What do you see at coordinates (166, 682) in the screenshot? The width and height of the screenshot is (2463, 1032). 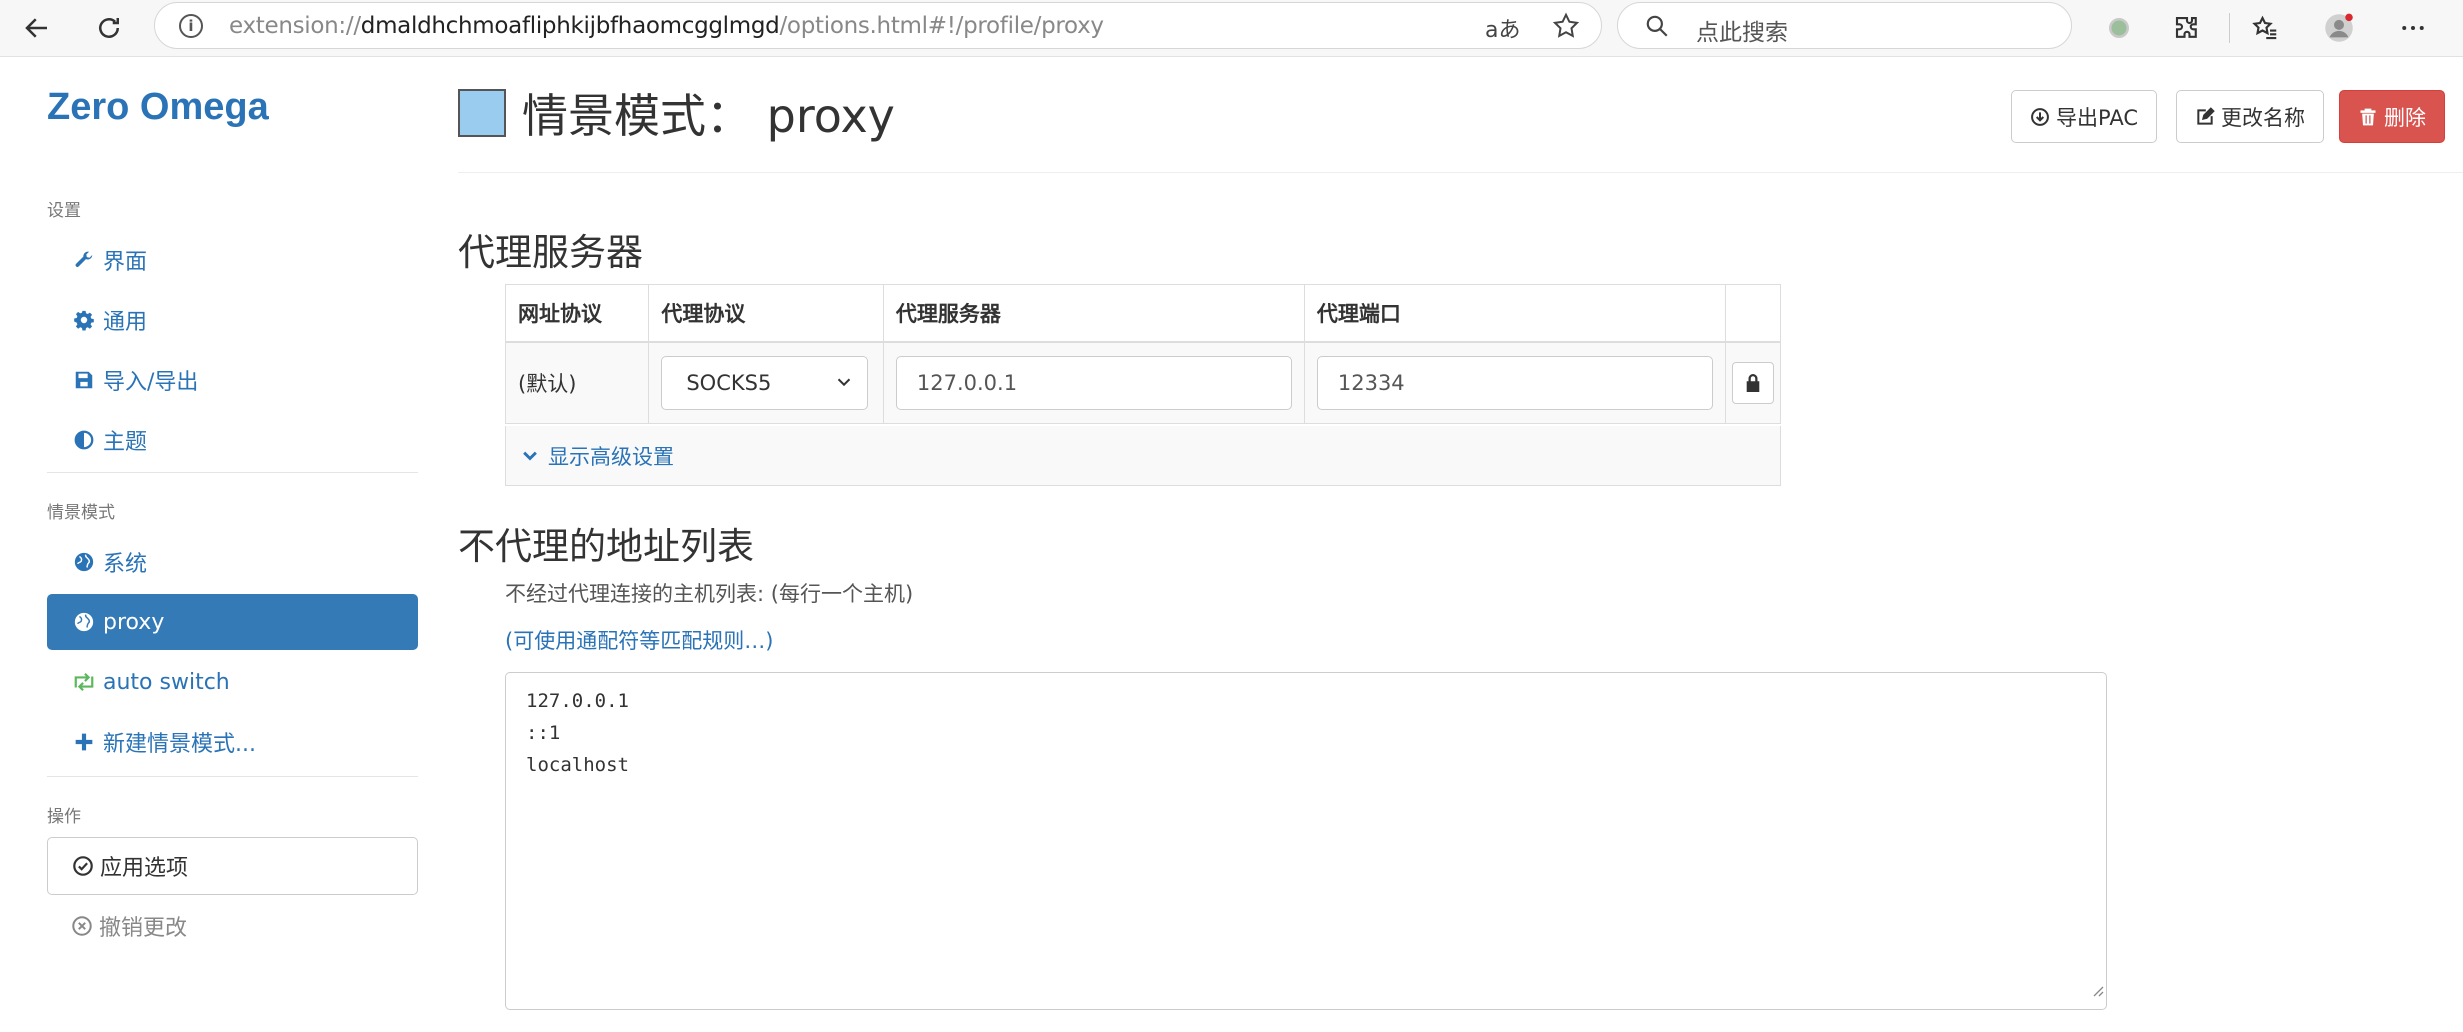 I see `sidebar-item-label: auto switch` at bounding box center [166, 682].